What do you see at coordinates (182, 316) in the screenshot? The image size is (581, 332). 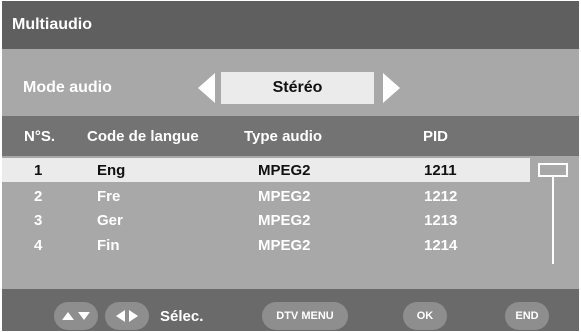 I see `select-label: Sélec.` at bounding box center [182, 316].